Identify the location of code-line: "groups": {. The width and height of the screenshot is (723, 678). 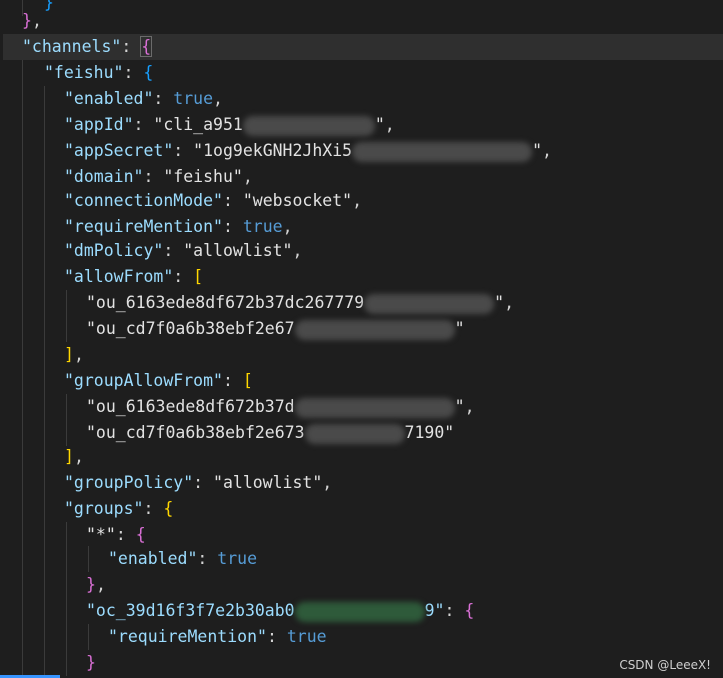
(361, 509).